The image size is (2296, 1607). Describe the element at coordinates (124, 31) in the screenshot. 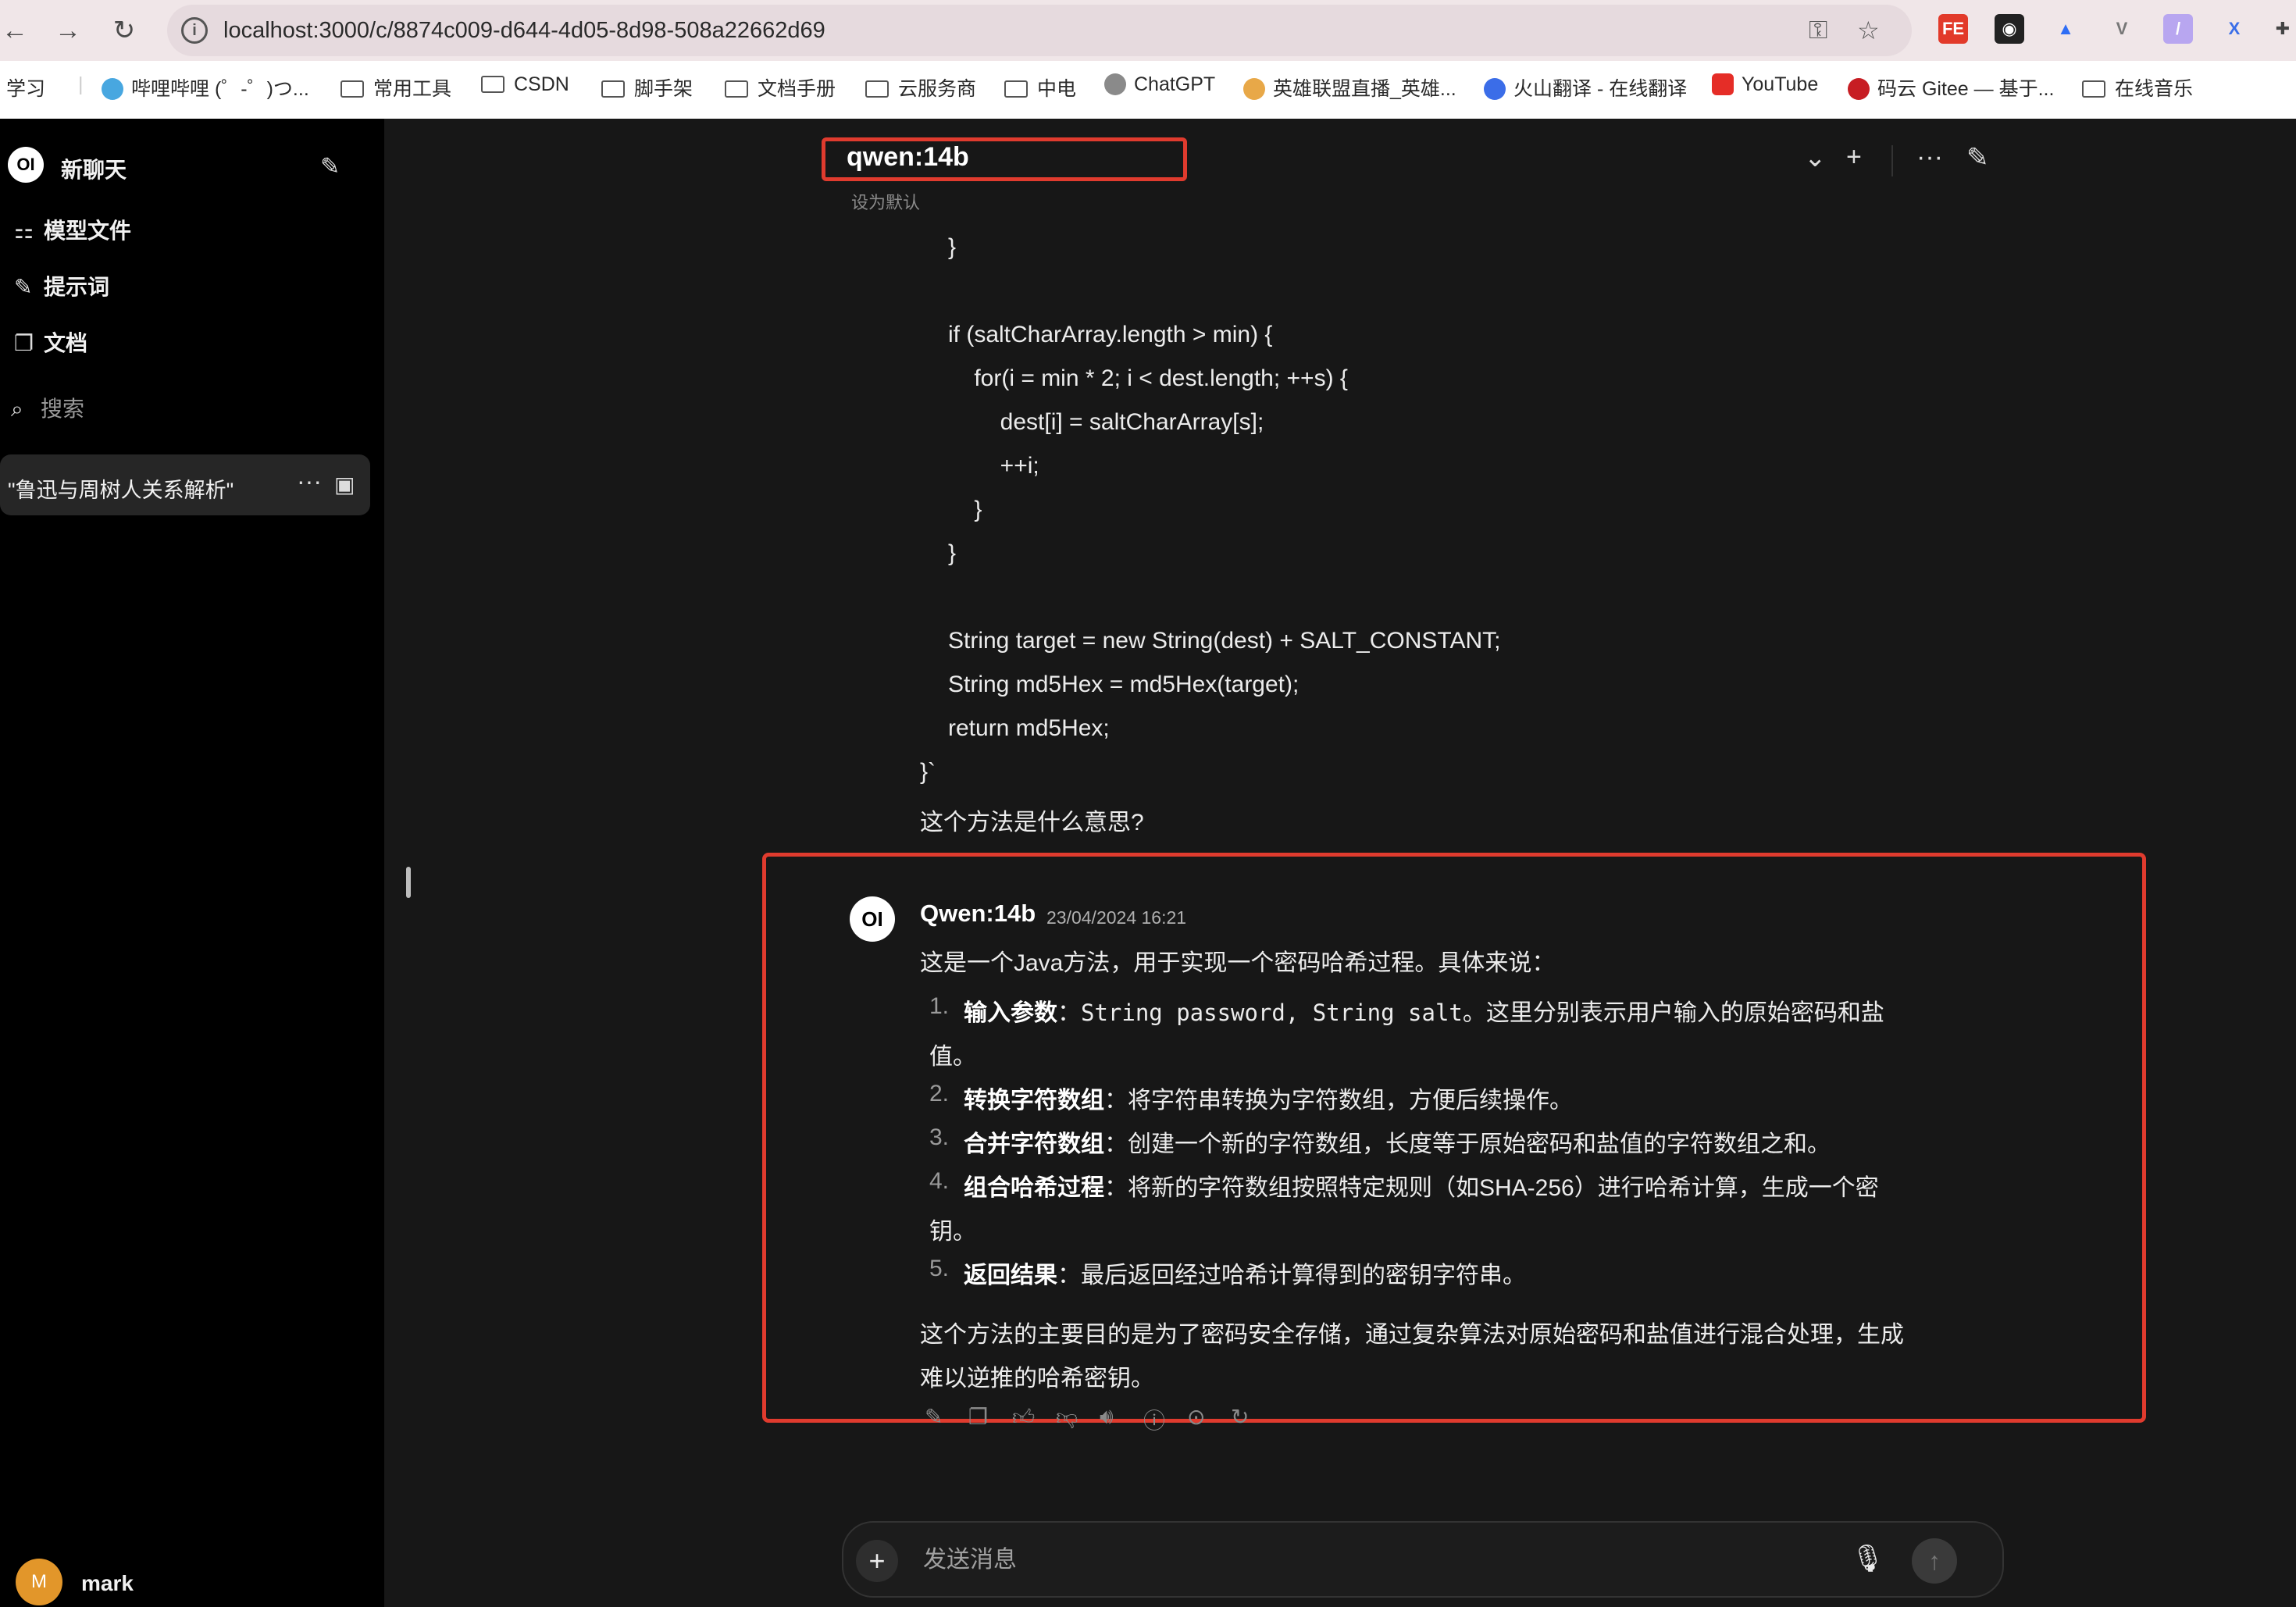

I see `reload-icon: ↻` at that location.